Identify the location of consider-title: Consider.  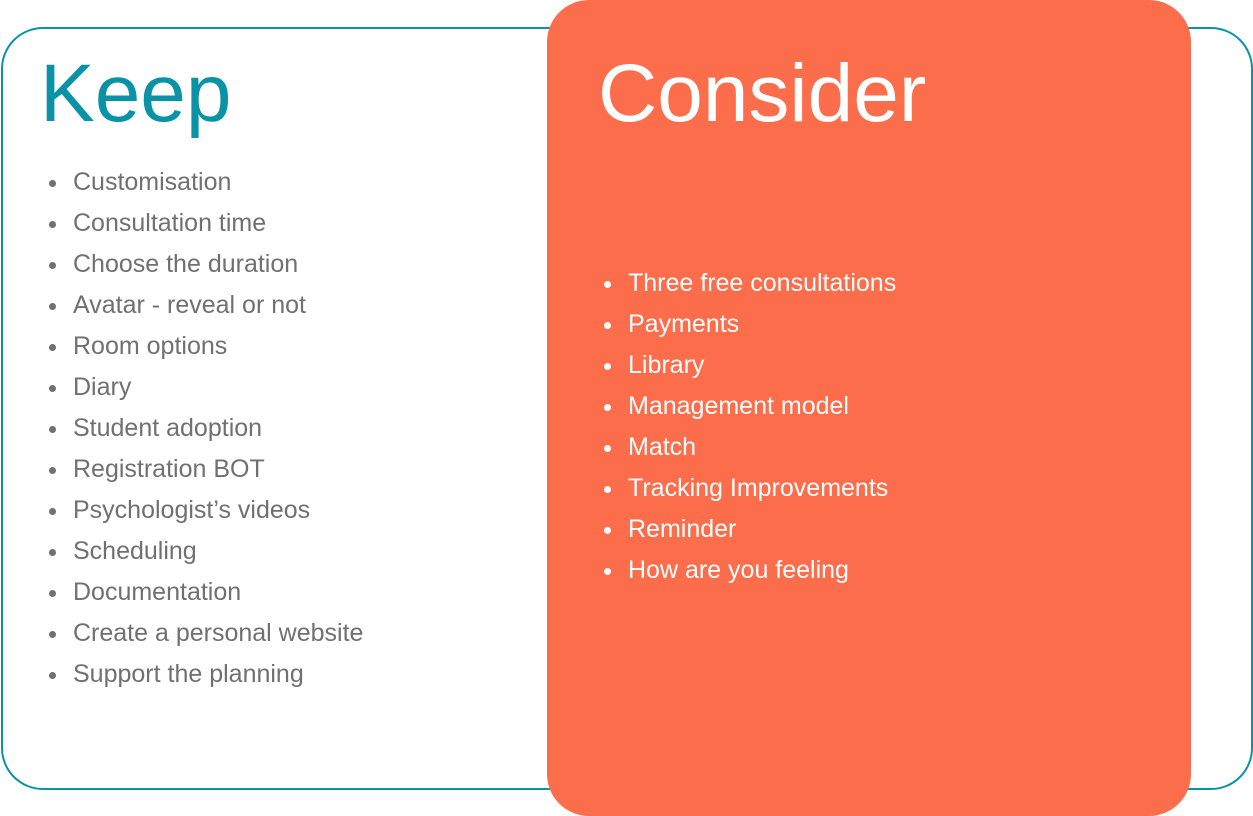
(762, 93).